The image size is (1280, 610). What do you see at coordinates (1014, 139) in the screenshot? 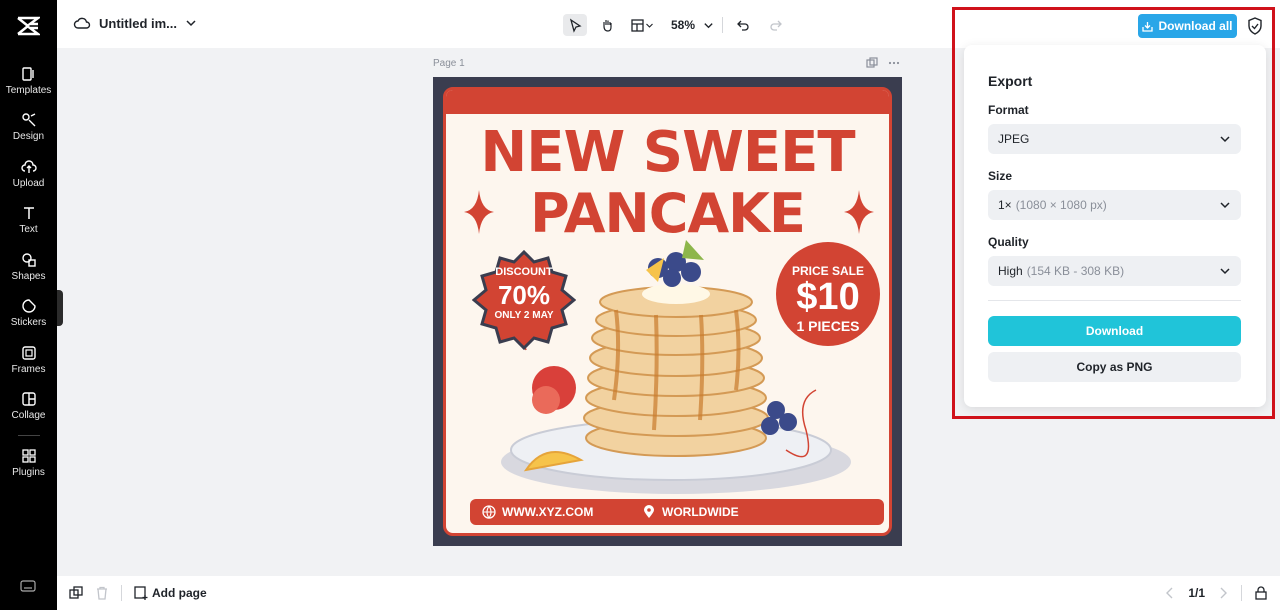
I see `format-value: JPEG` at bounding box center [1014, 139].